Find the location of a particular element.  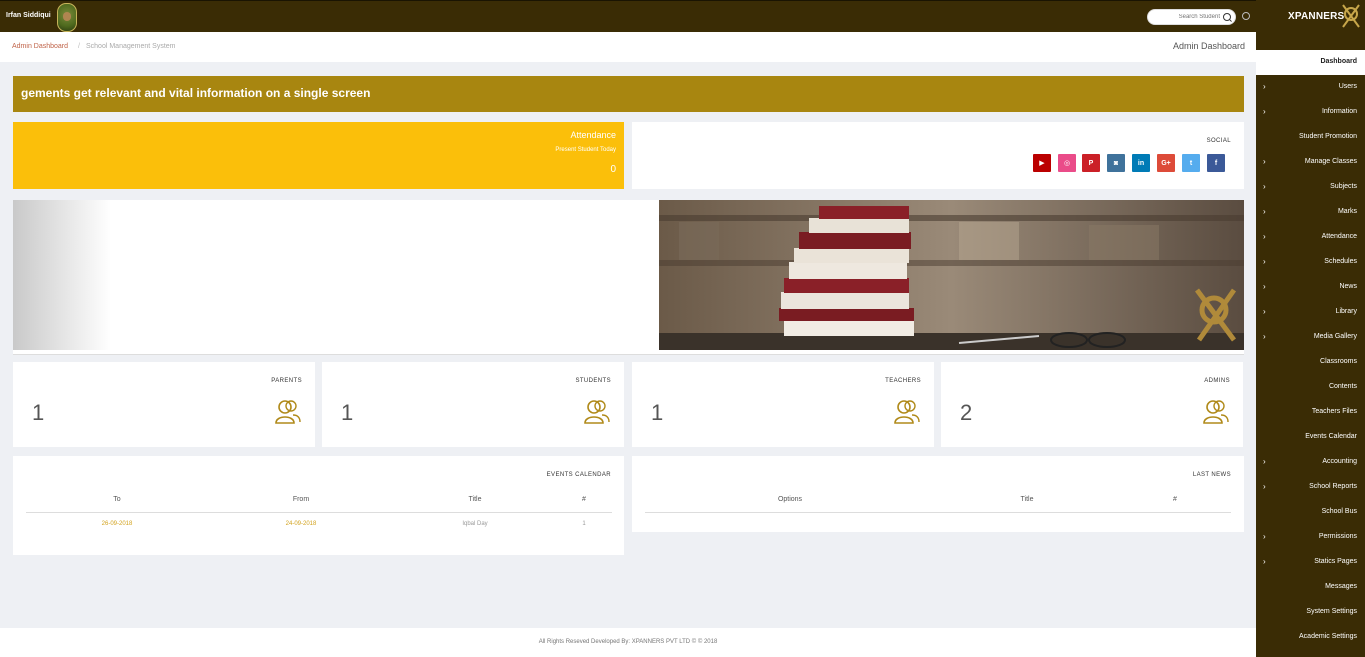

sidebar-item-statics-pages: › Statics Pages is located at coordinates (1310, 562).